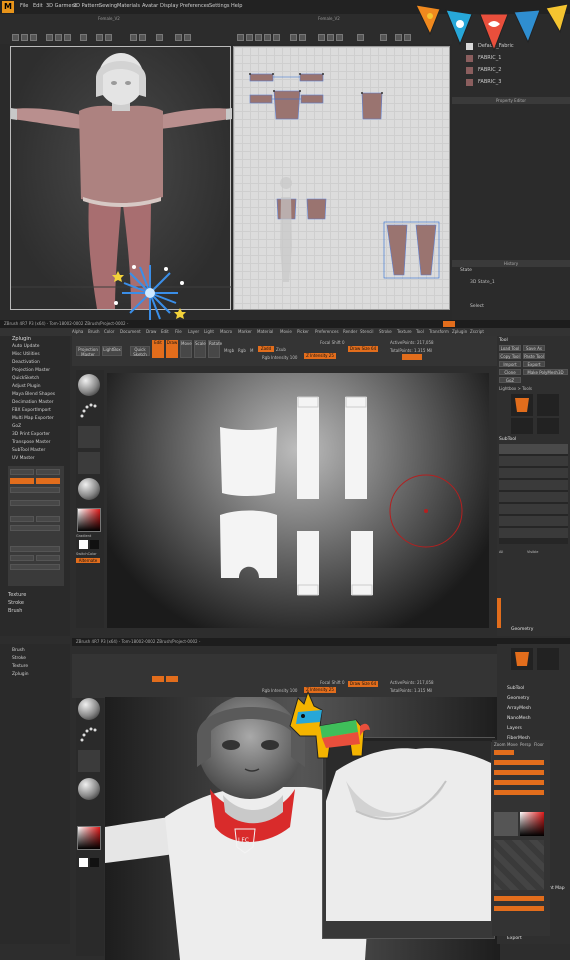 The height and width of the screenshot is (960, 570). Describe the element at coordinates (511, 100) in the screenshot. I see `property-editor-header: Property Editor` at that location.